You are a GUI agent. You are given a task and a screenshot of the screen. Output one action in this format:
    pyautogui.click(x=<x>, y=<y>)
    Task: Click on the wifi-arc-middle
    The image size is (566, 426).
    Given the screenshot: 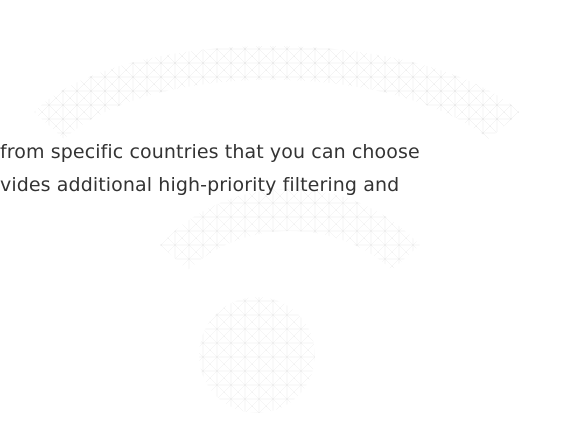 What is the action you would take?
    pyautogui.click(x=290, y=229)
    